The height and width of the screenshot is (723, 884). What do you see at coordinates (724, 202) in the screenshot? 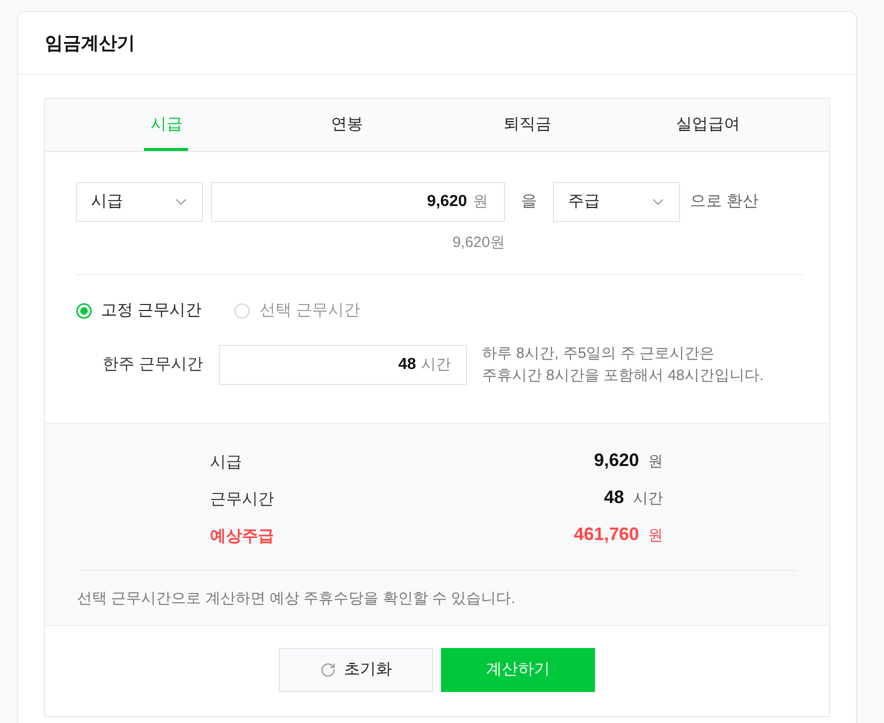
I see `convert-label: 으로 환산` at bounding box center [724, 202].